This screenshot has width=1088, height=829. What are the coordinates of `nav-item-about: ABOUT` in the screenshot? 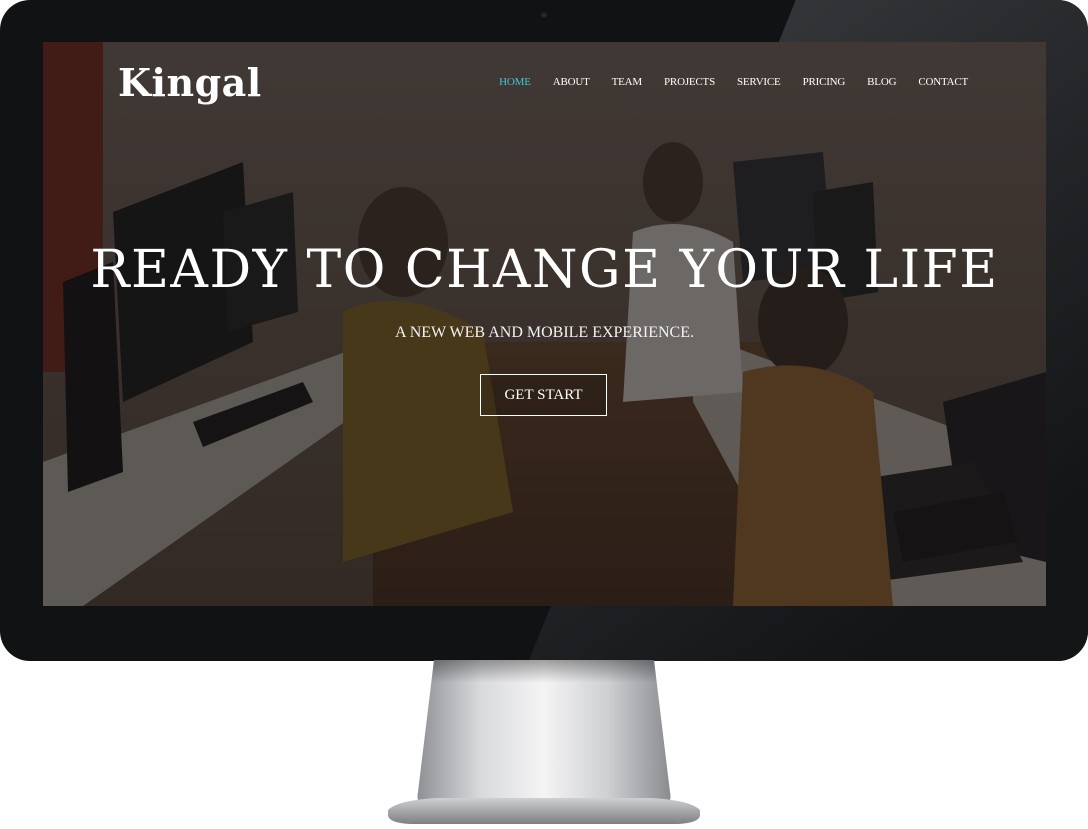 It's located at (571, 82).